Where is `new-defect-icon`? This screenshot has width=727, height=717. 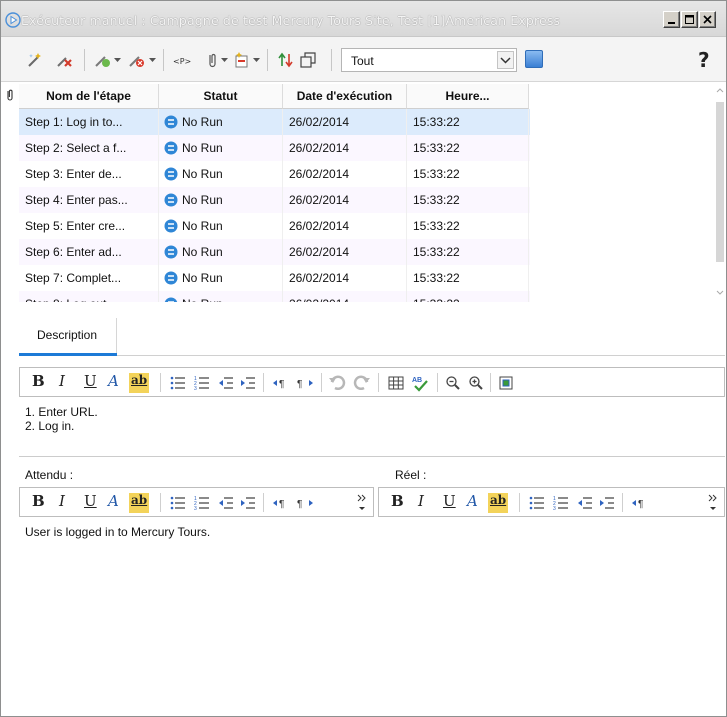
new-defect-icon is located at coordinates (242, 60).